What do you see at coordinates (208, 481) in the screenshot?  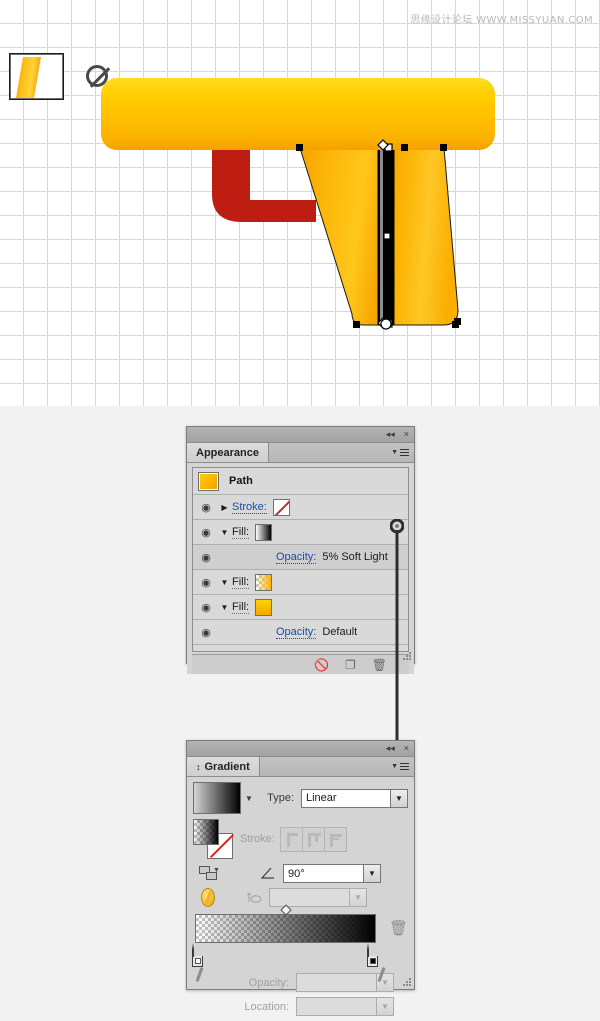 I see `path-thumbnail-icon` at bounding box center [208, 481].